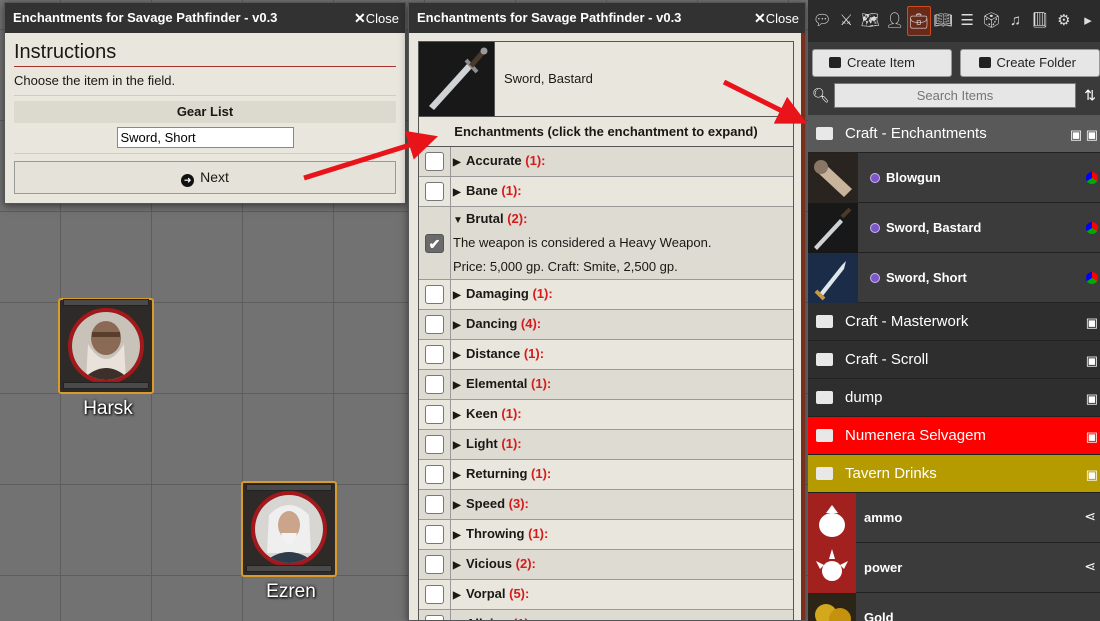 The height and width of the screenshot is (621, 1100). Describe the element at coordinates (482, 413) in the screenshot. I see `enchantment-name: Keen` at that location.